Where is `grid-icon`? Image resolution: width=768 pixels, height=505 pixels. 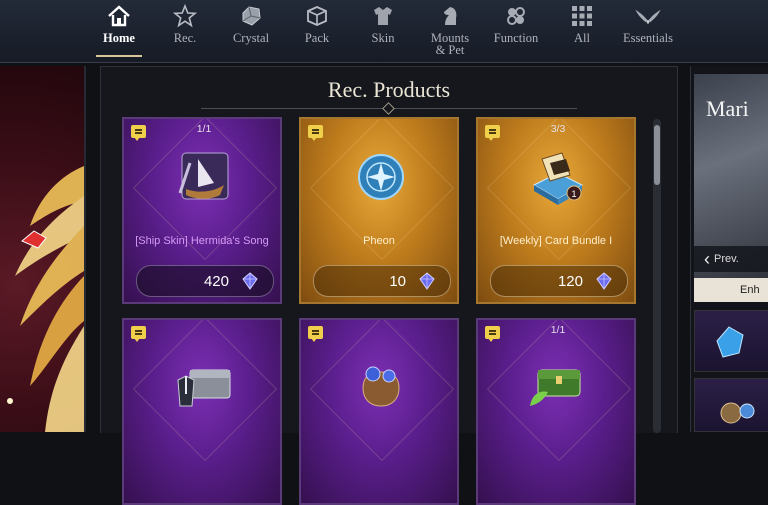 grid-icon is located at coordinates (582, 16).